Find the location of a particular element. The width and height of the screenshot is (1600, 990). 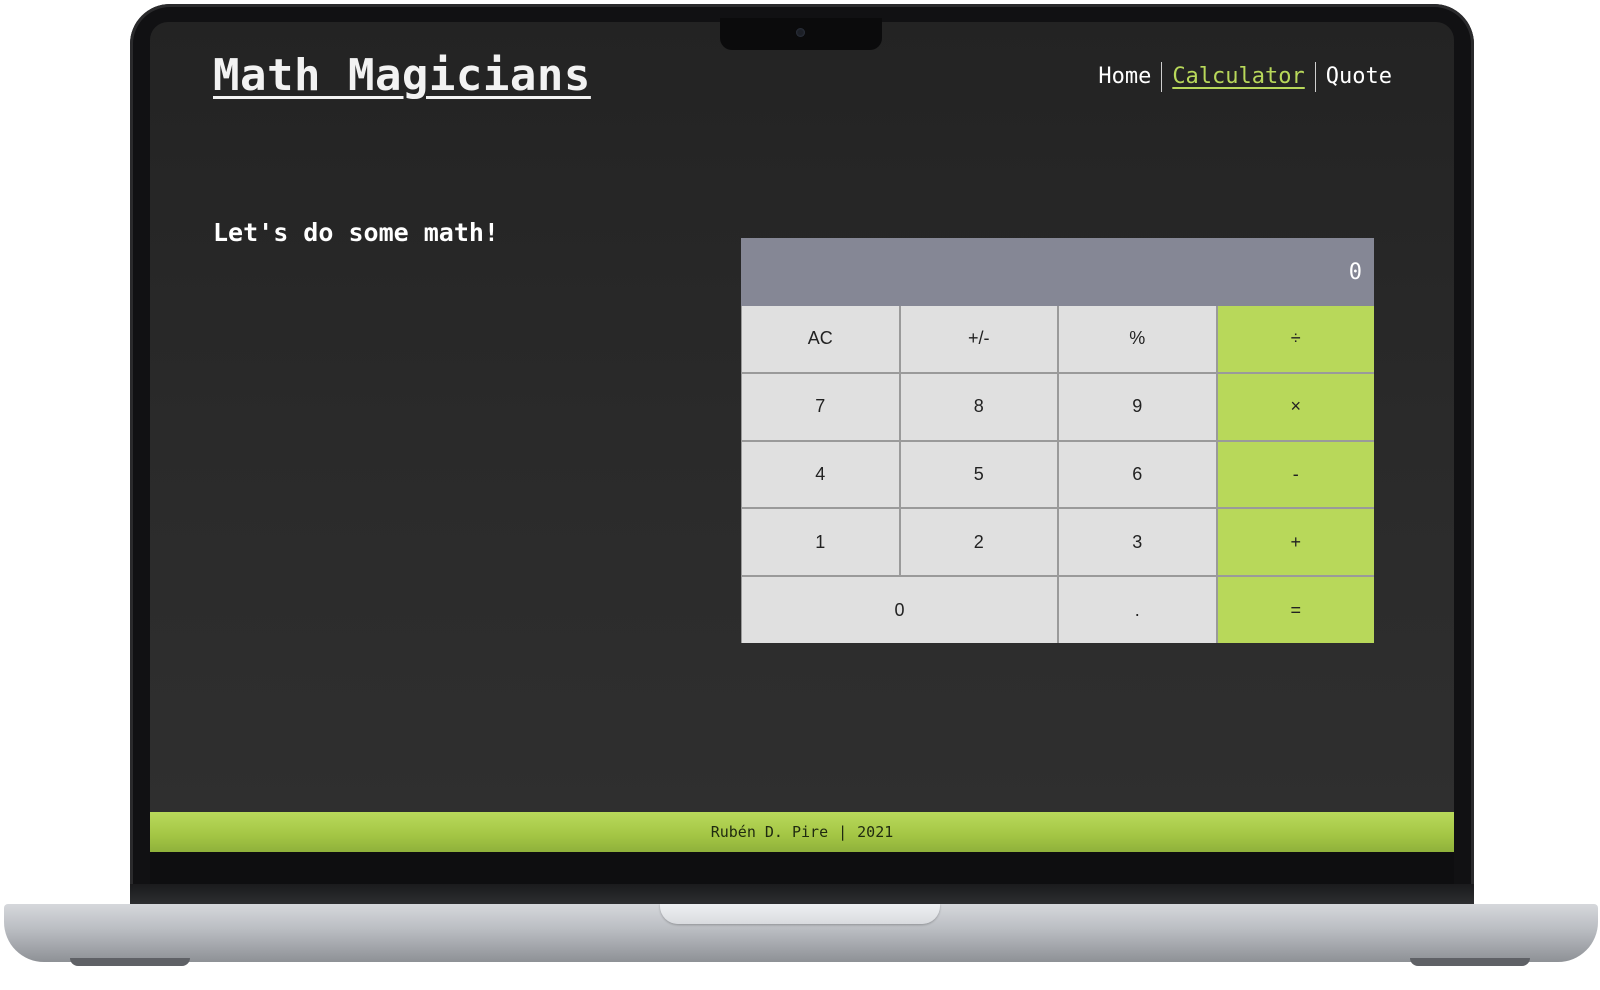

site-footer: Rubén D. Pire | 2021 is located at coordinates (802, 832).